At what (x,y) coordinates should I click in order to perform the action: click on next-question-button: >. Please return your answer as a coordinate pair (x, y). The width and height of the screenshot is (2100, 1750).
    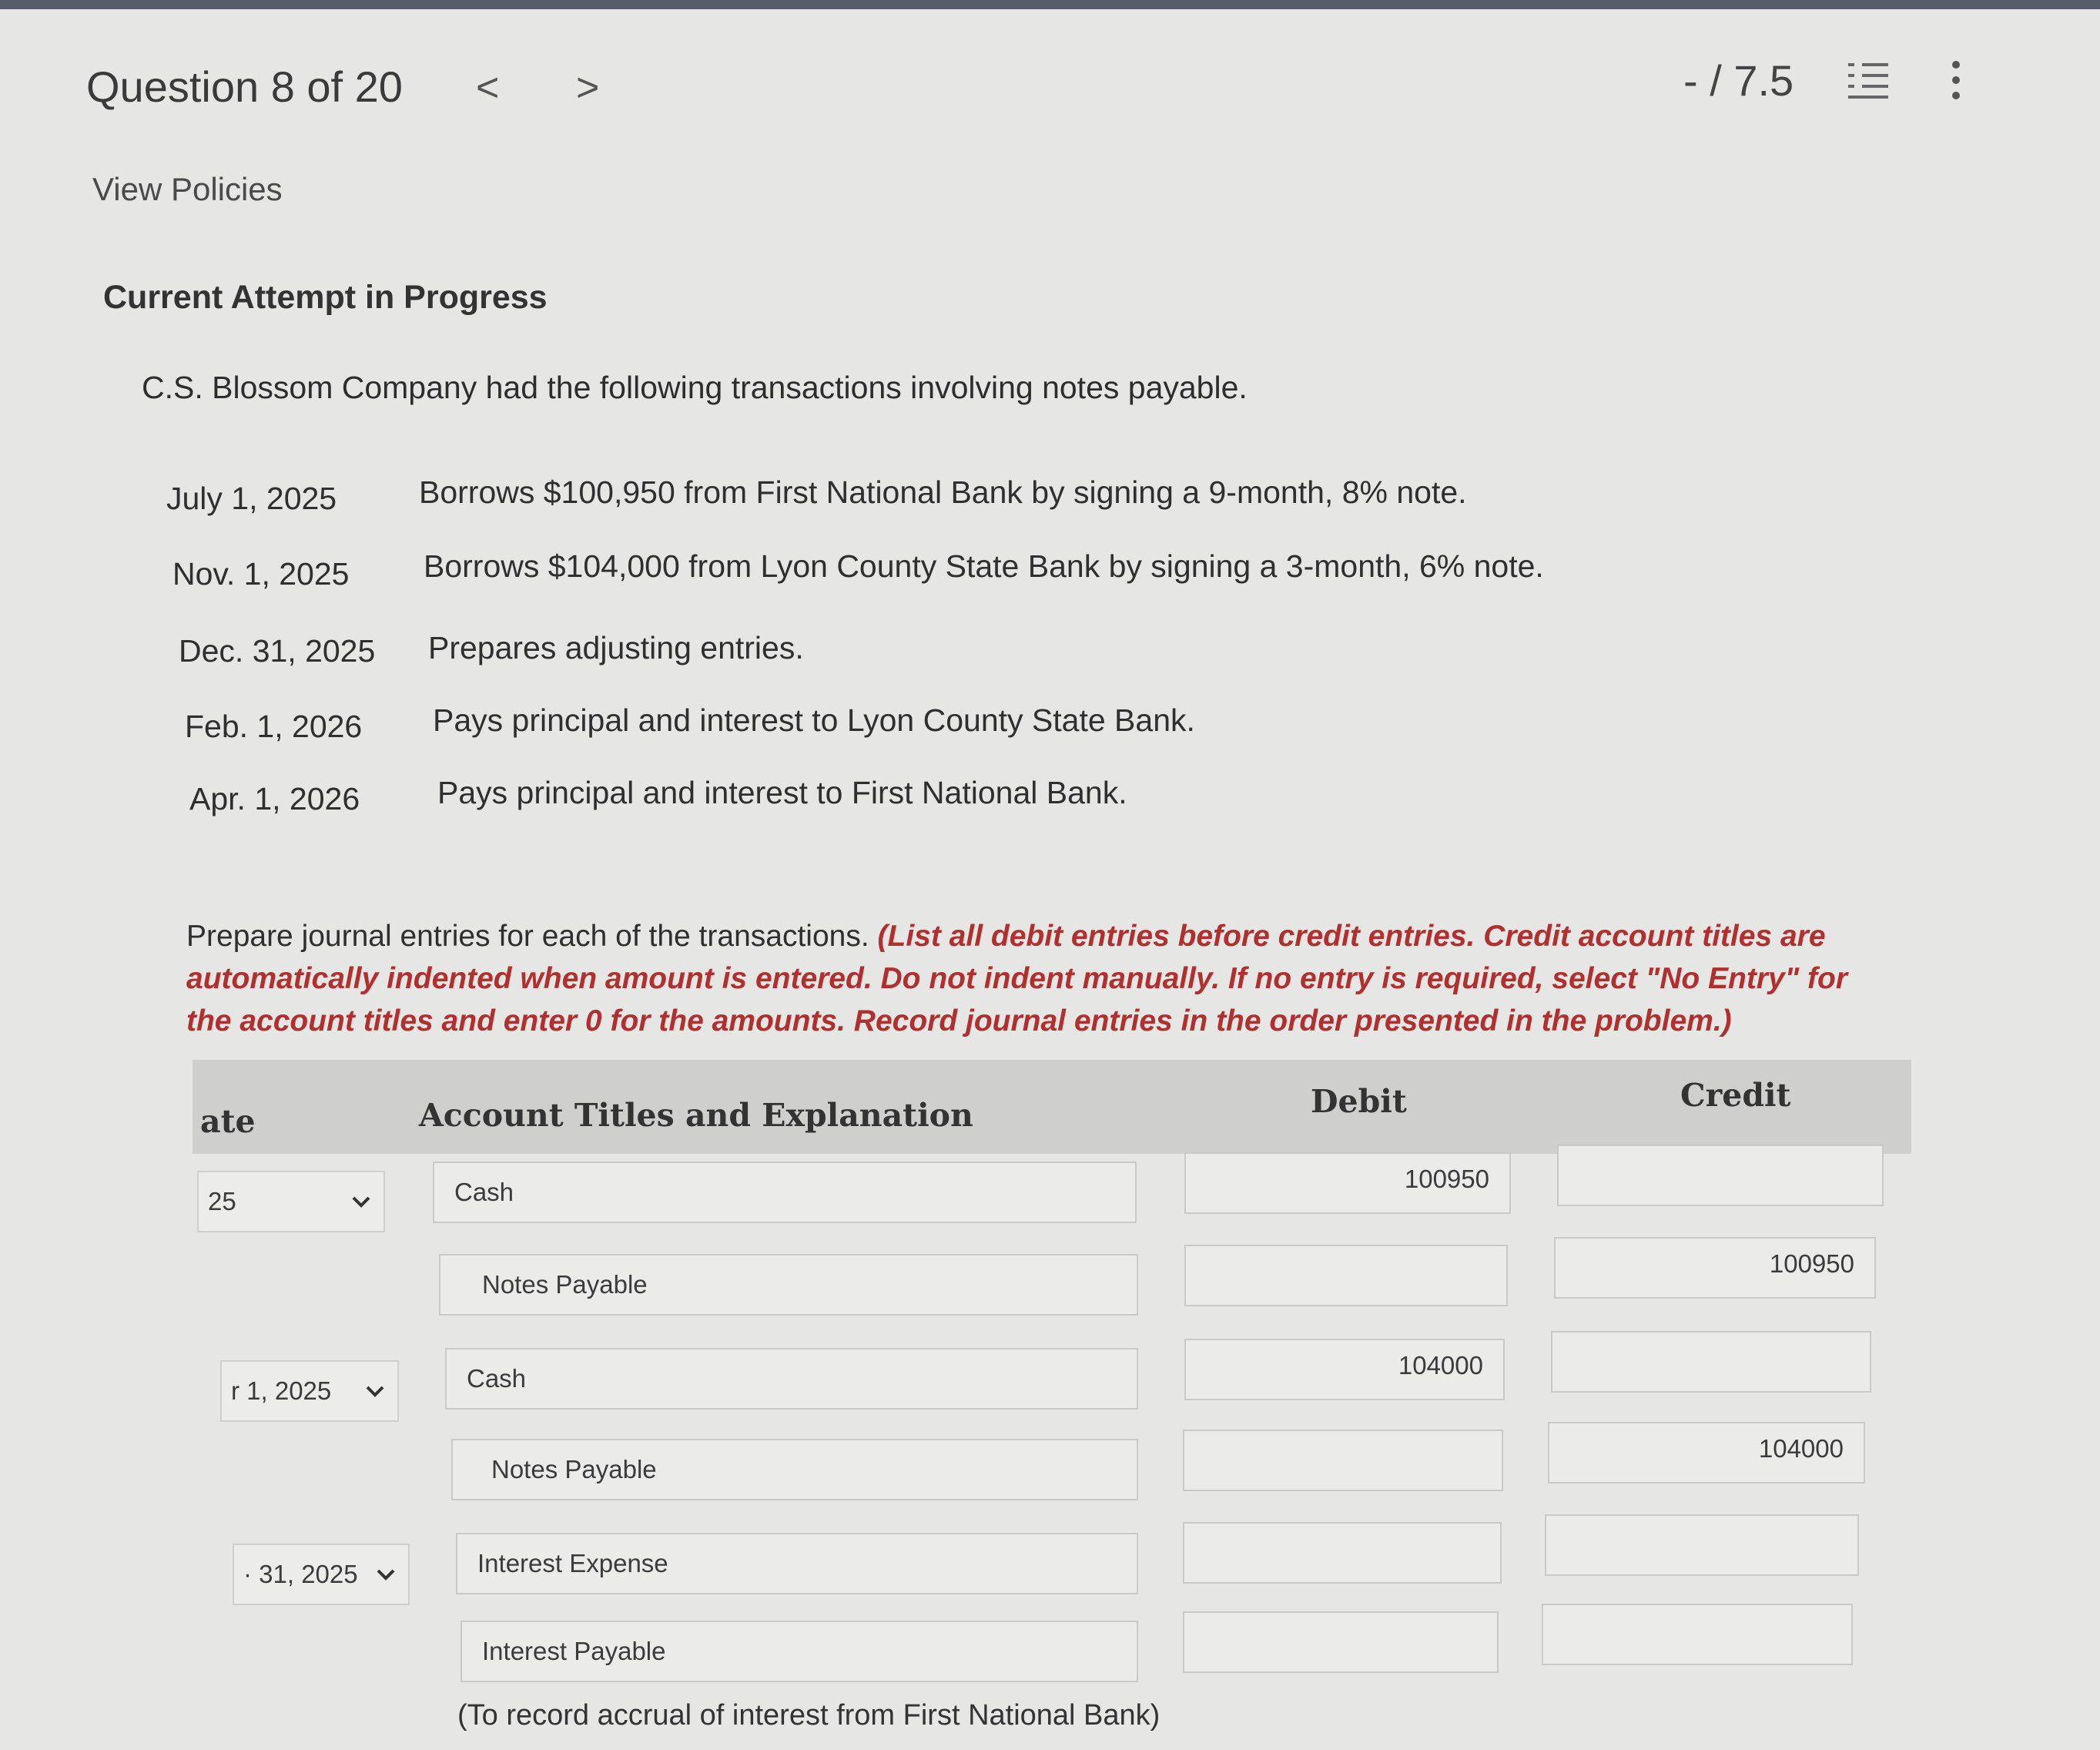
    Looking at the image, I should click on (587, 88).